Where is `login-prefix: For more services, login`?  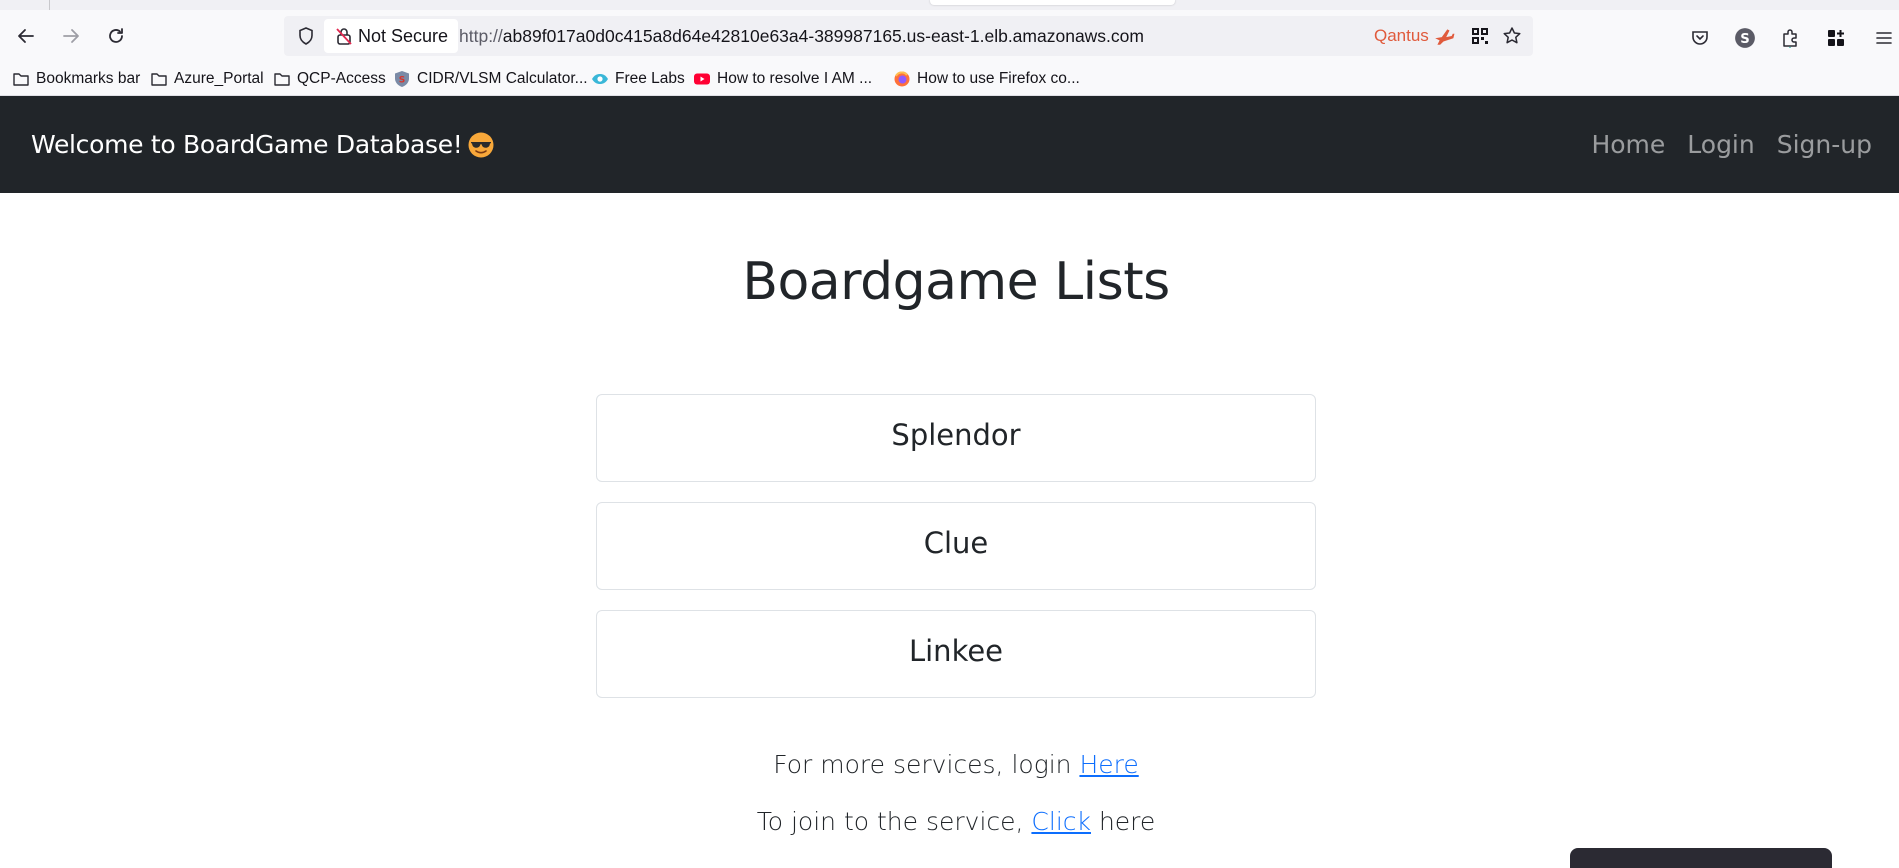 login-prefix: For more services, login is located at coordinates (926, 764).